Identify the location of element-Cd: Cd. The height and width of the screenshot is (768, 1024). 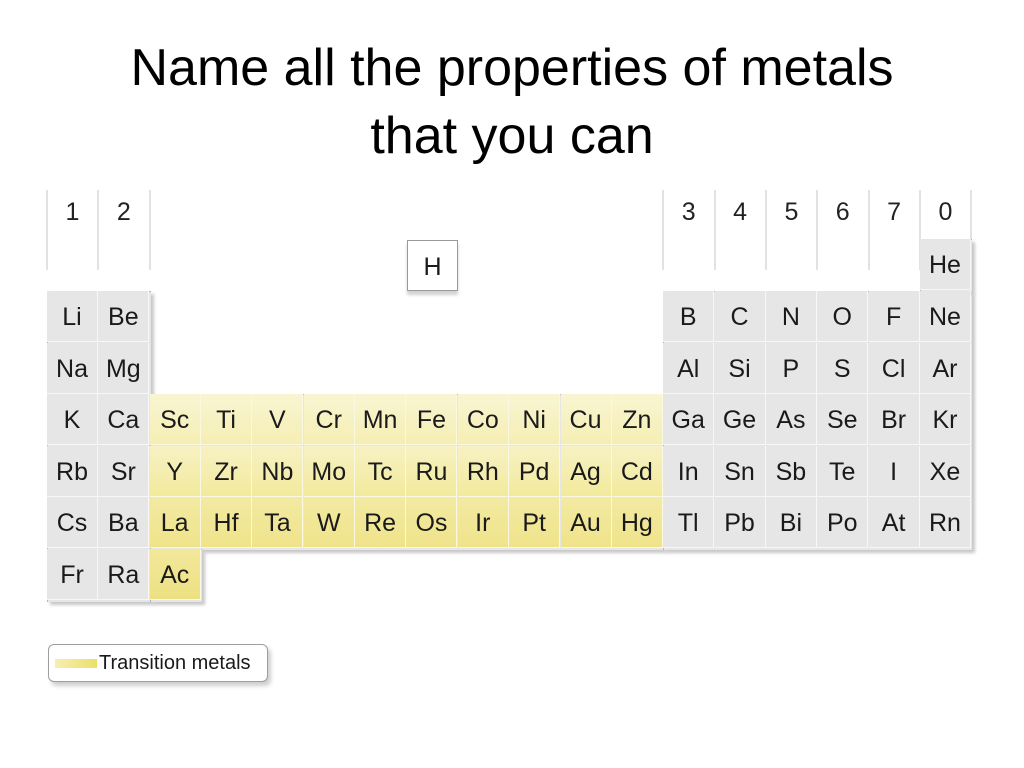
(637, 471).